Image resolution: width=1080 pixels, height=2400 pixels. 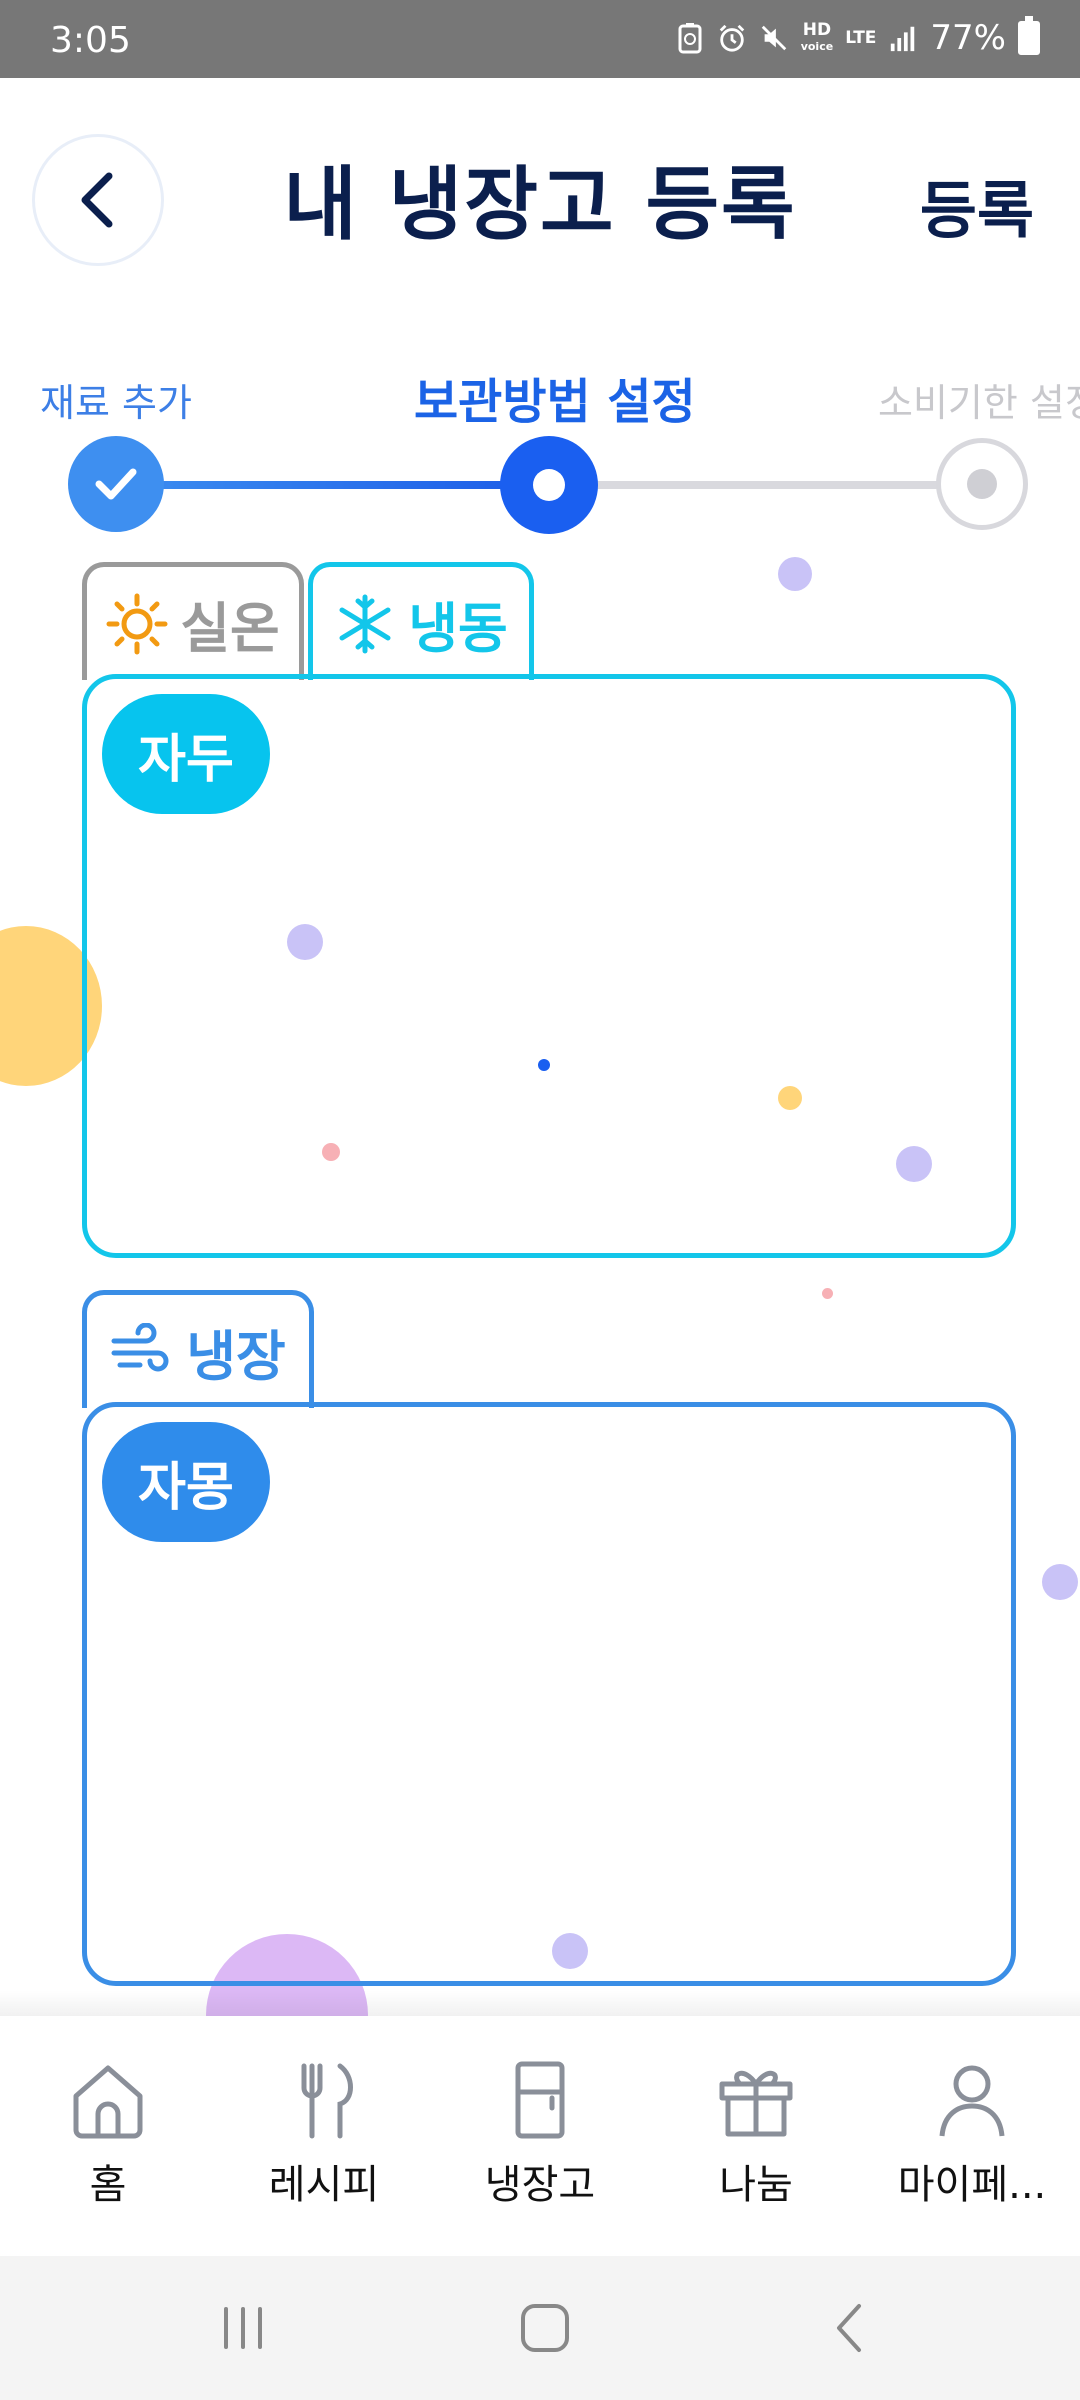 I want to click on recent-apps-button, so click(x=243, y=2328).